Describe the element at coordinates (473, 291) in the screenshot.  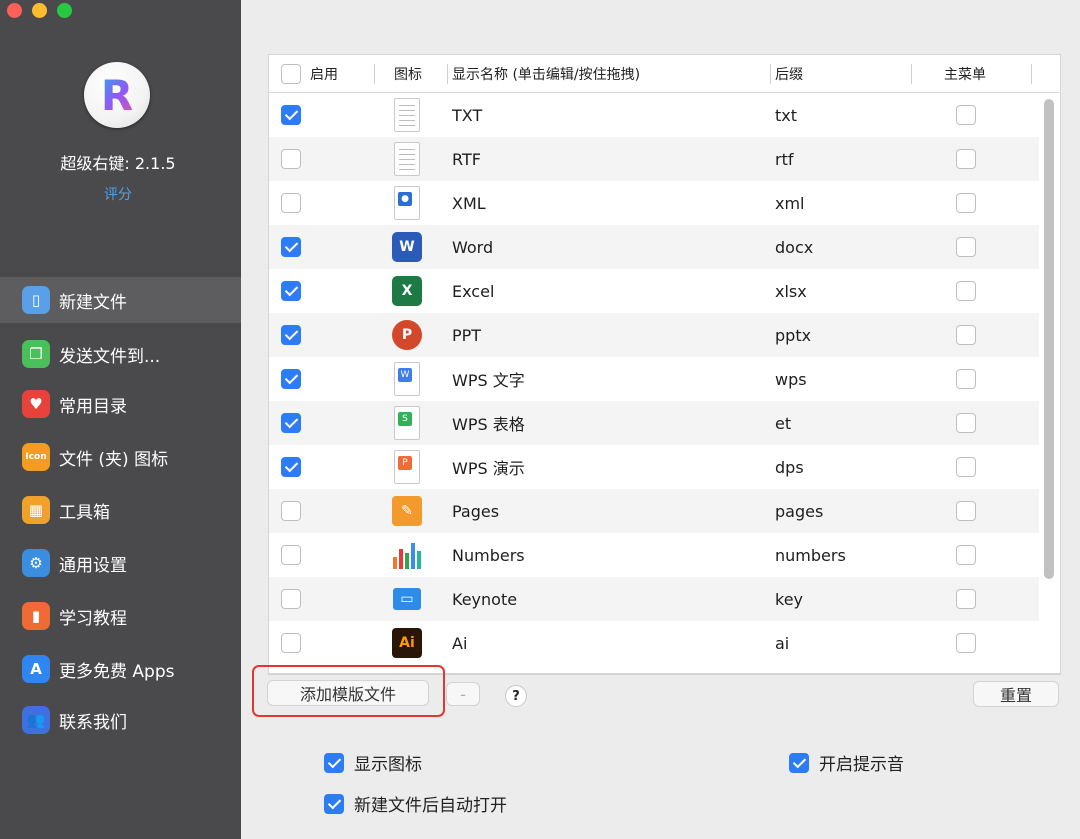
I see `display-name: Excel` at that location.